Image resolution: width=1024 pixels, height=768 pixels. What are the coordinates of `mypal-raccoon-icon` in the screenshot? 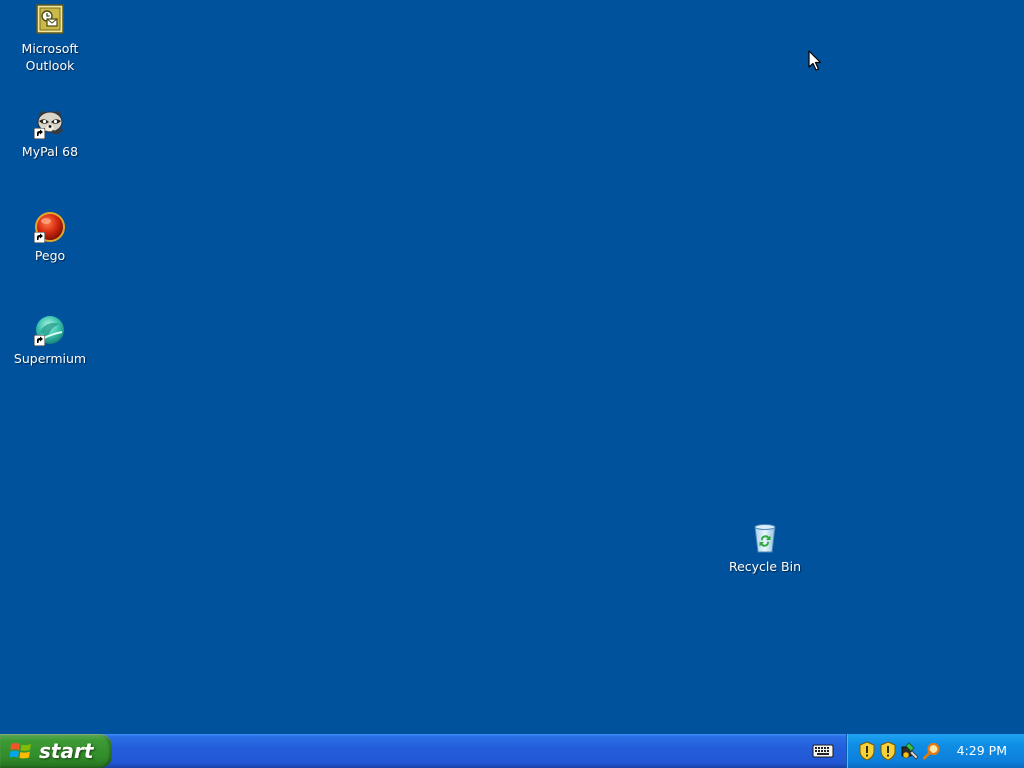 It's located at (50, 123).